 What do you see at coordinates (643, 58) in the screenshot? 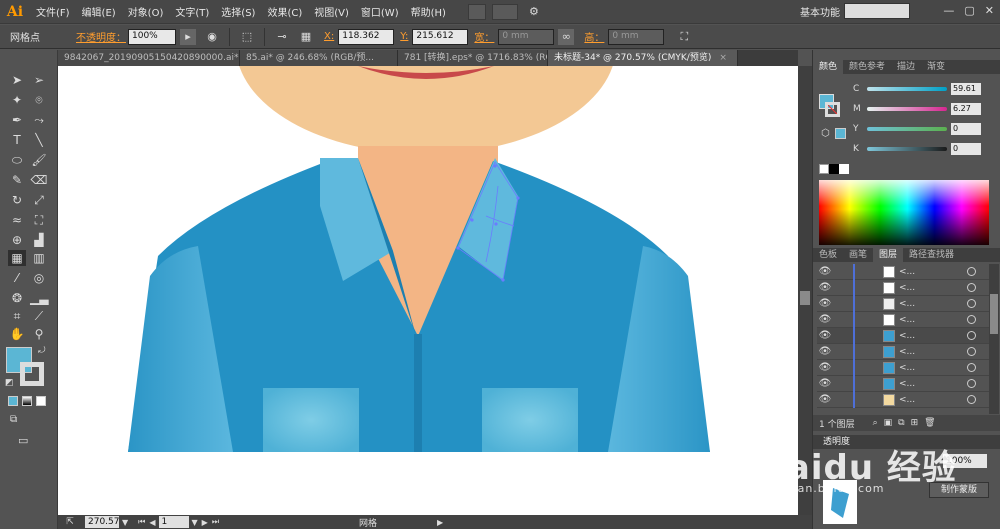
I see `document-tab: 未标题-34* @ 270.57% (CMYK/预览) ×` at bounding box center [643, 58].